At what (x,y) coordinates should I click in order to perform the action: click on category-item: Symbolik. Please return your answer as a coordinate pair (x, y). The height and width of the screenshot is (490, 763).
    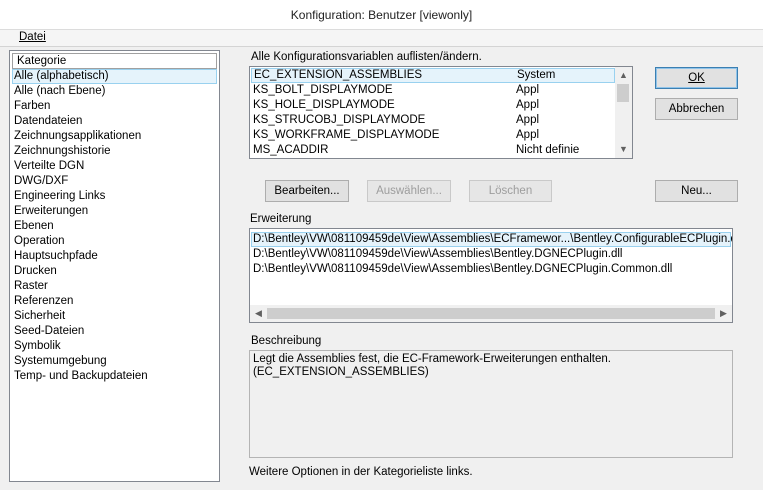
    Looking at the image, I should click on (114, 346).